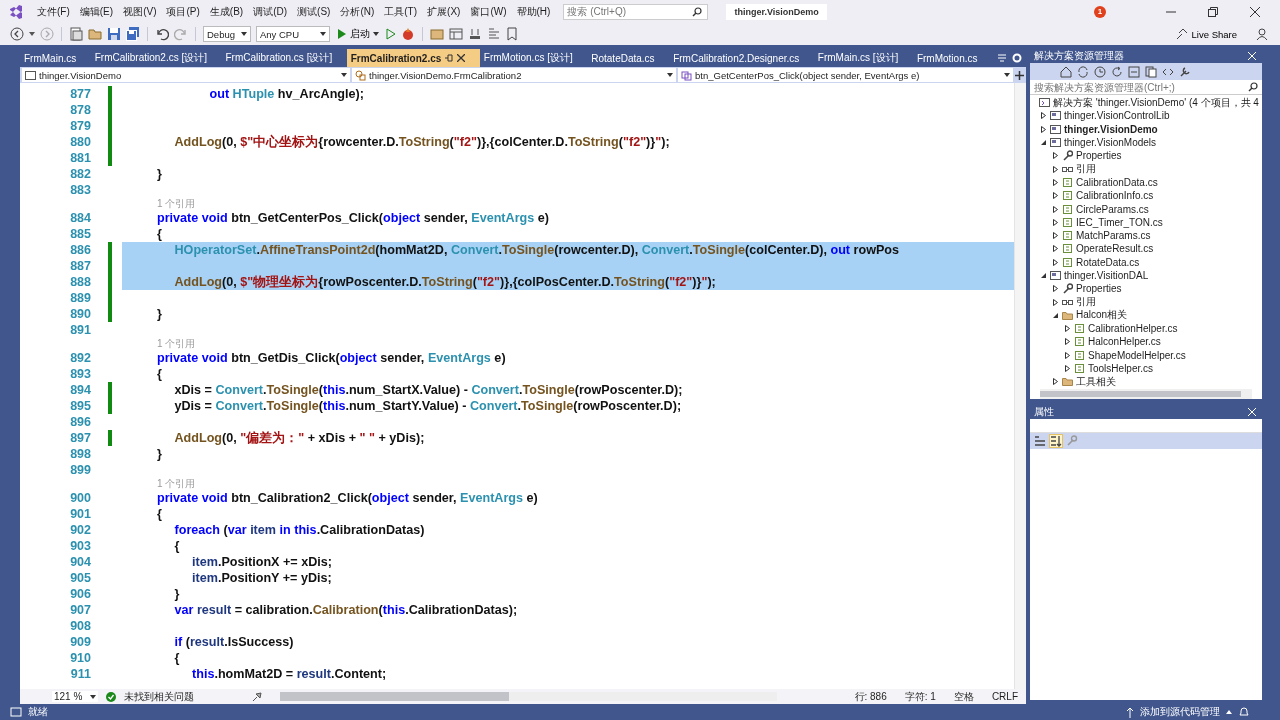 The image size is (1280, 720). I want to click on search-field: 搜索 (Ctrl+Q), so click(630, 11).